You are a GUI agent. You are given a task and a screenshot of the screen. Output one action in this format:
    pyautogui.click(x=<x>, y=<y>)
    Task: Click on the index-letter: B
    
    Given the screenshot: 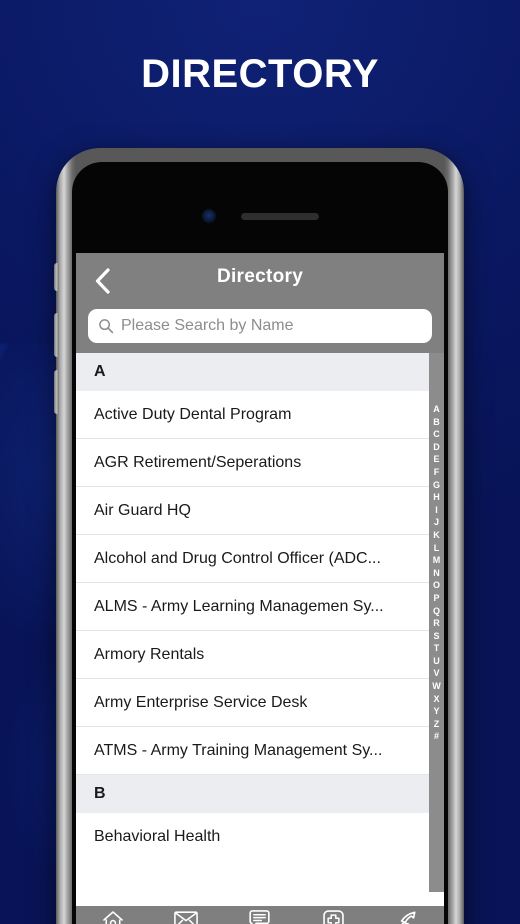 What is the action you would take?
    pyautogui.click(x=436, y=422)
    